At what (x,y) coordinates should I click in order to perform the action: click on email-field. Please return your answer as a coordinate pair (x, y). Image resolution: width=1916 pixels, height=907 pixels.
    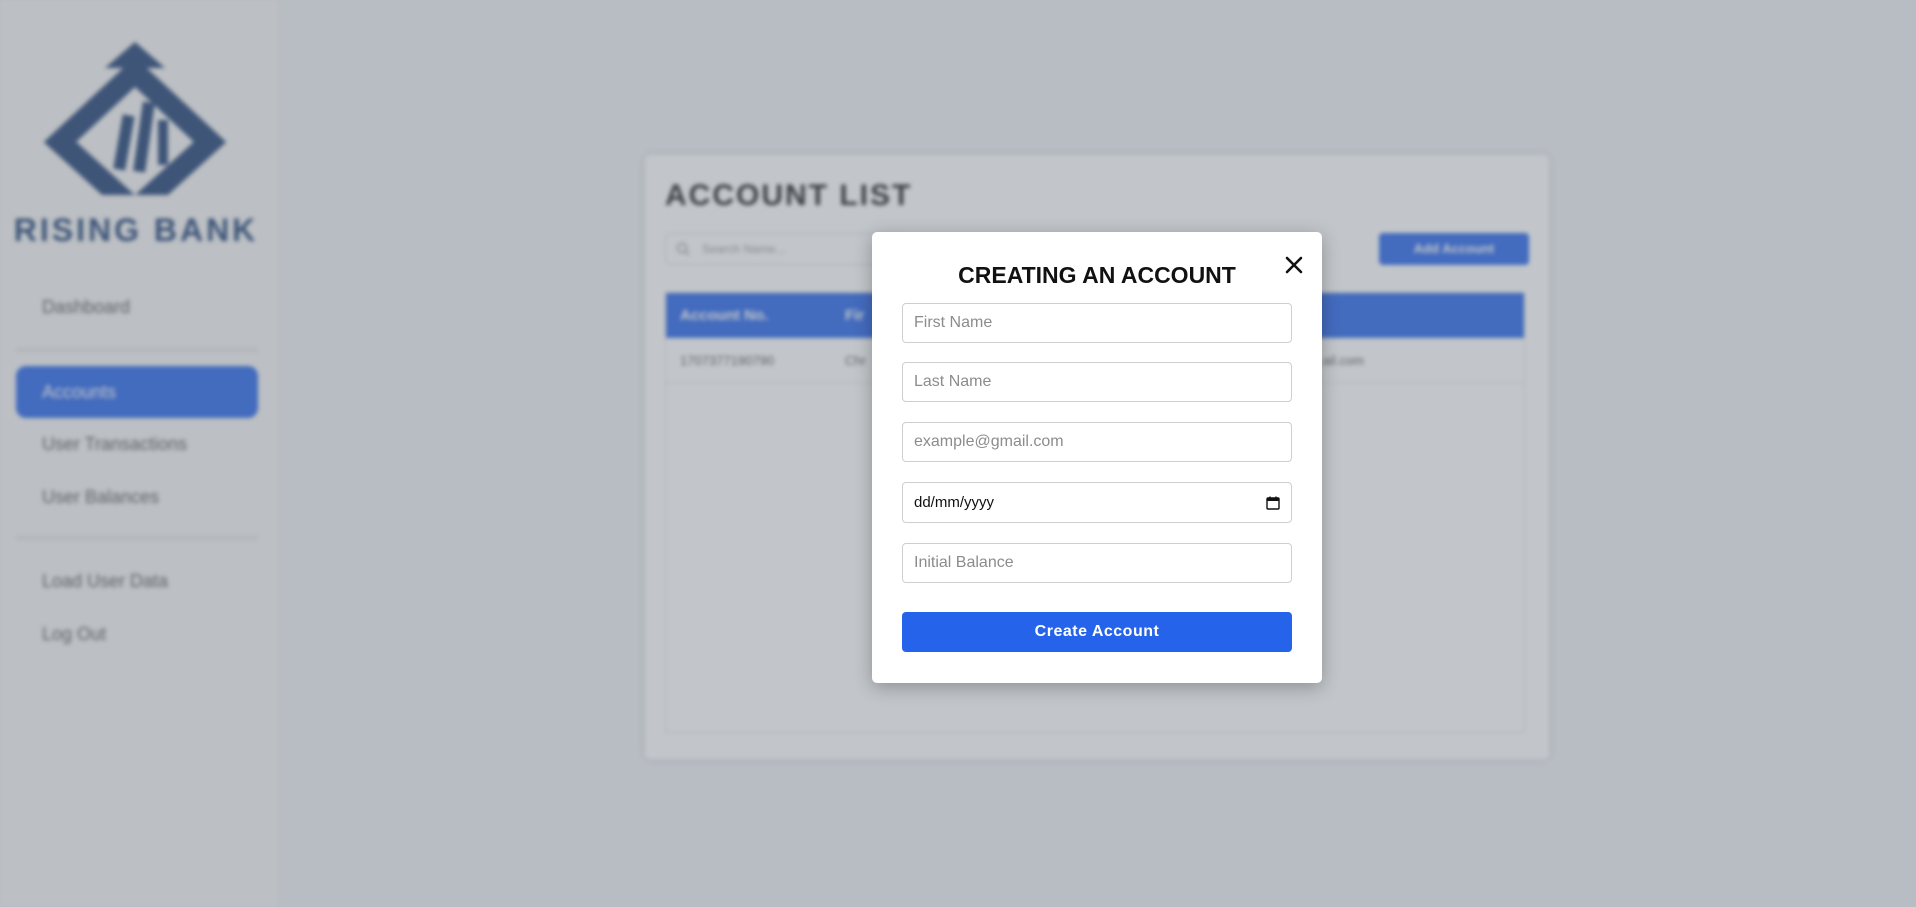
    Looking at the image, I should click on (1097, 442).